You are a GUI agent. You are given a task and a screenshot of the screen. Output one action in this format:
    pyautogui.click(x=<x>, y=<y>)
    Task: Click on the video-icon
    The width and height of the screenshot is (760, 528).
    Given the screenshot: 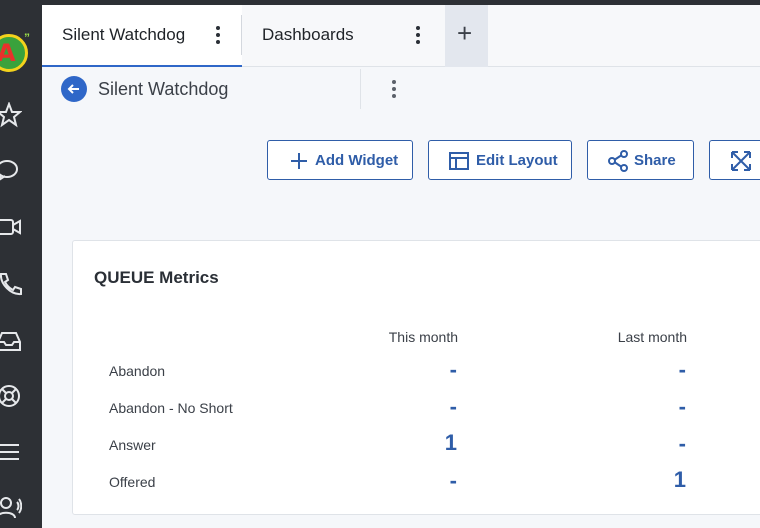 What is the action you would take?
    pyautogui.click(x=11, y=227)
    